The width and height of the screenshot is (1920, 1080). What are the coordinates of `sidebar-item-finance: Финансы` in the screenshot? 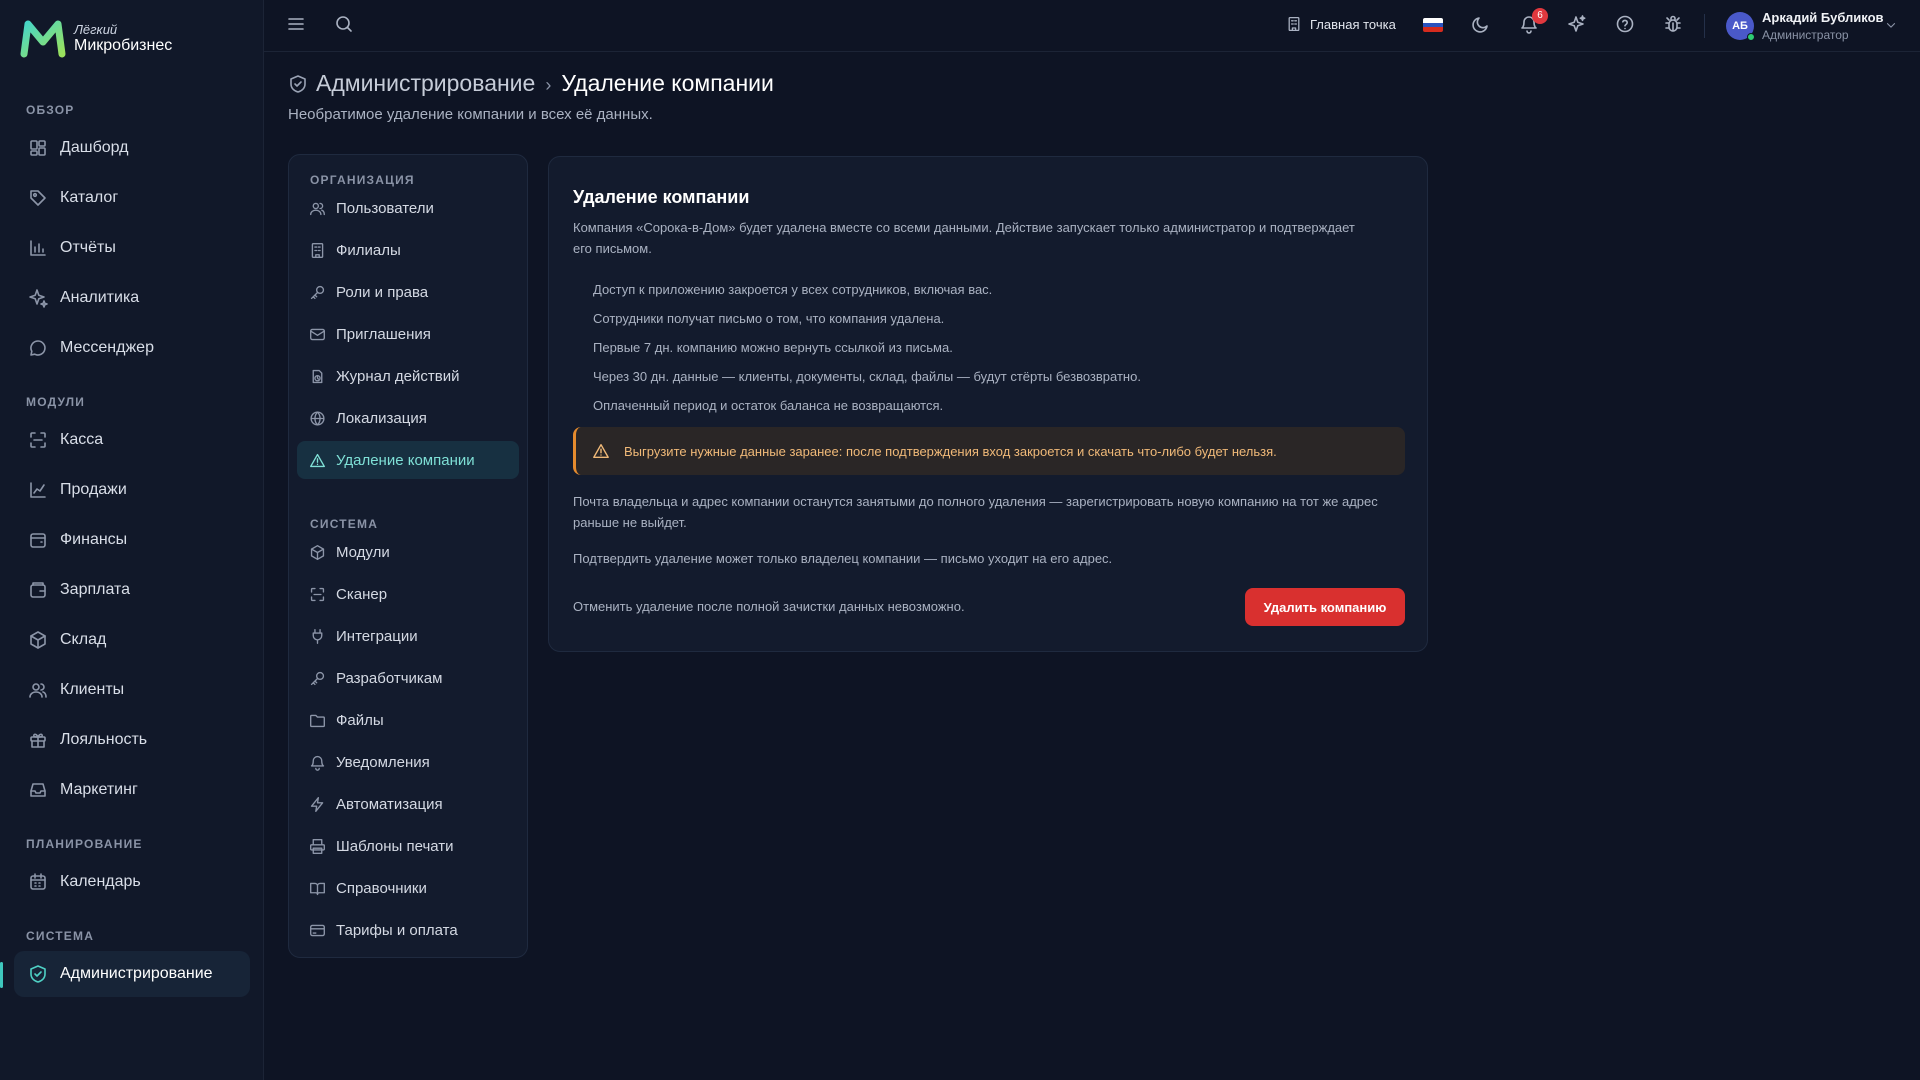 It's located at (132, 540).